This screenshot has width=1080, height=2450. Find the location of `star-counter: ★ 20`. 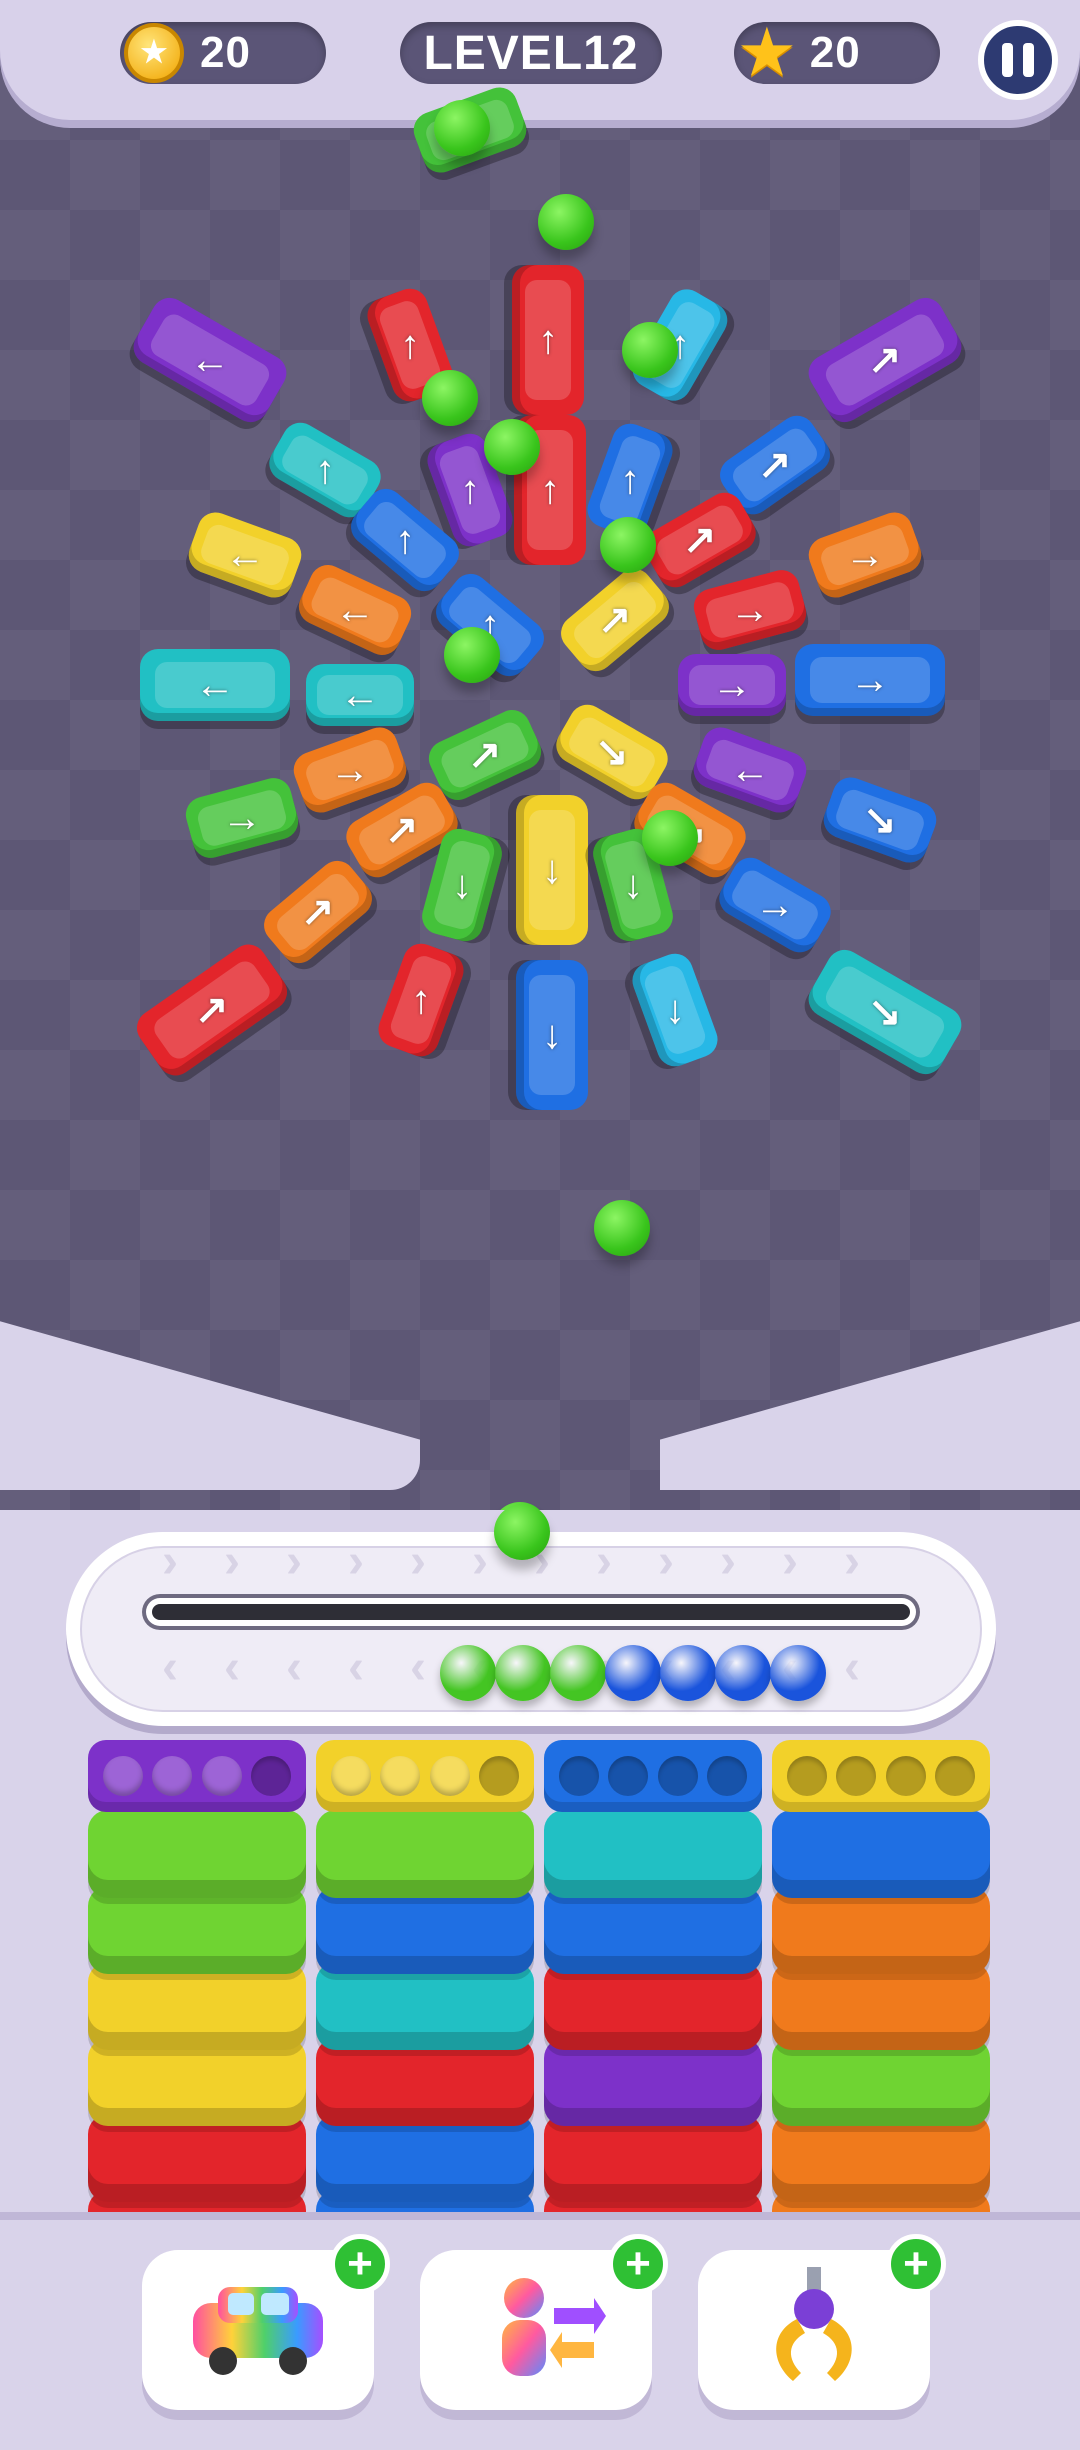

star-counter: ★ 20 is located at coordinates (837, 53).